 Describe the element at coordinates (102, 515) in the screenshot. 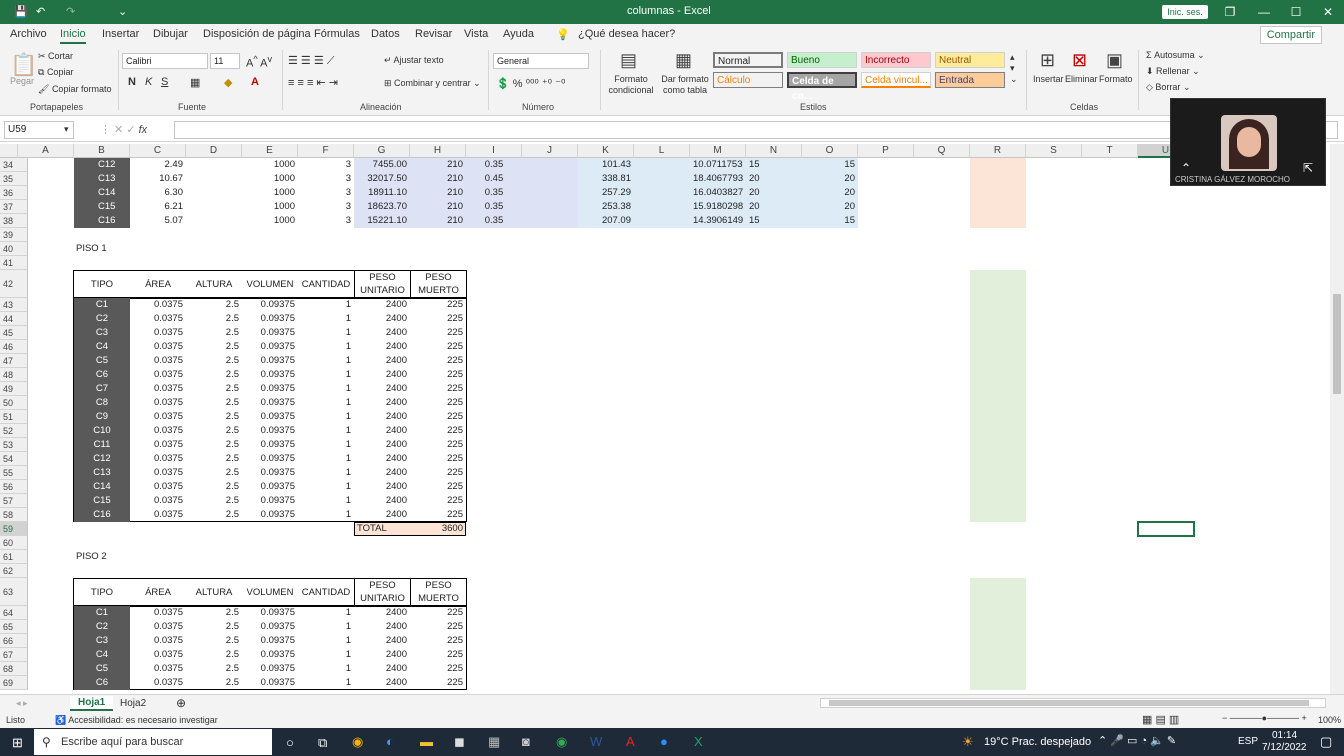

I see `table-cell: C16` at that location.